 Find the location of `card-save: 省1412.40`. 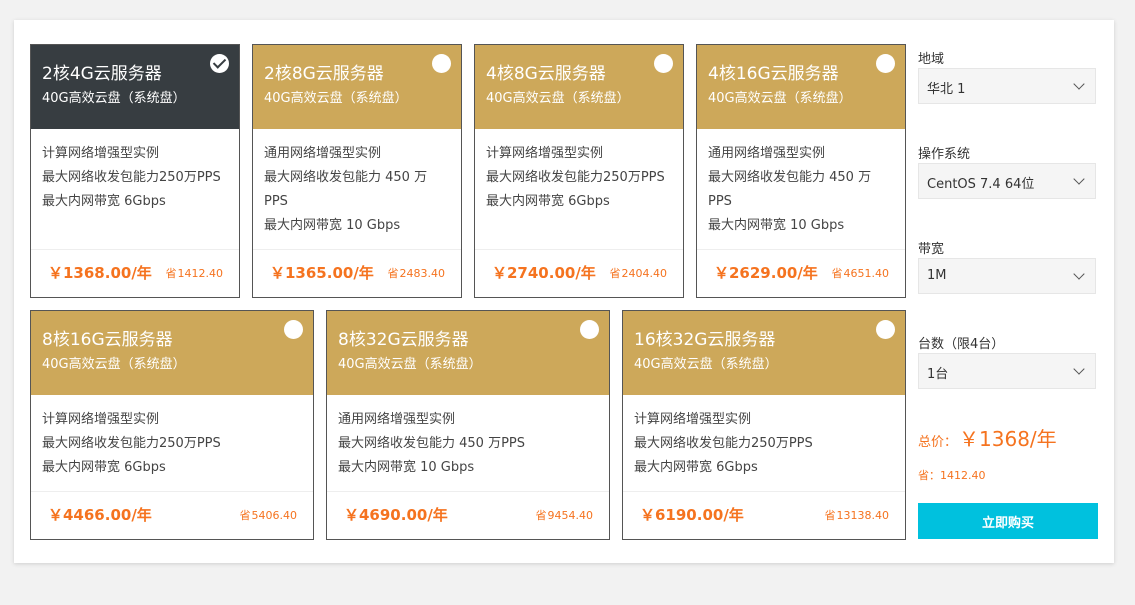

card-save: 省1412.40 is located at coordinates (195, 273).